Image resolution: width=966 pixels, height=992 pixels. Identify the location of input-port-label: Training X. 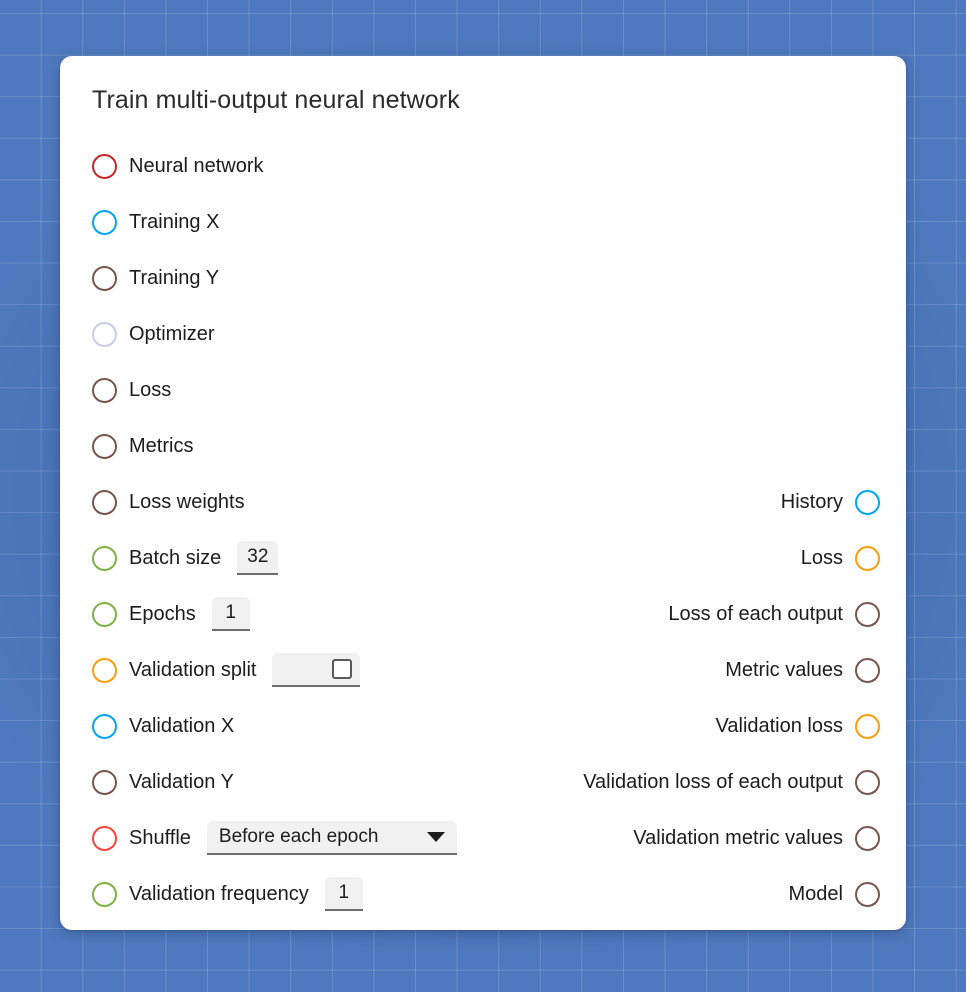
(174, 222).